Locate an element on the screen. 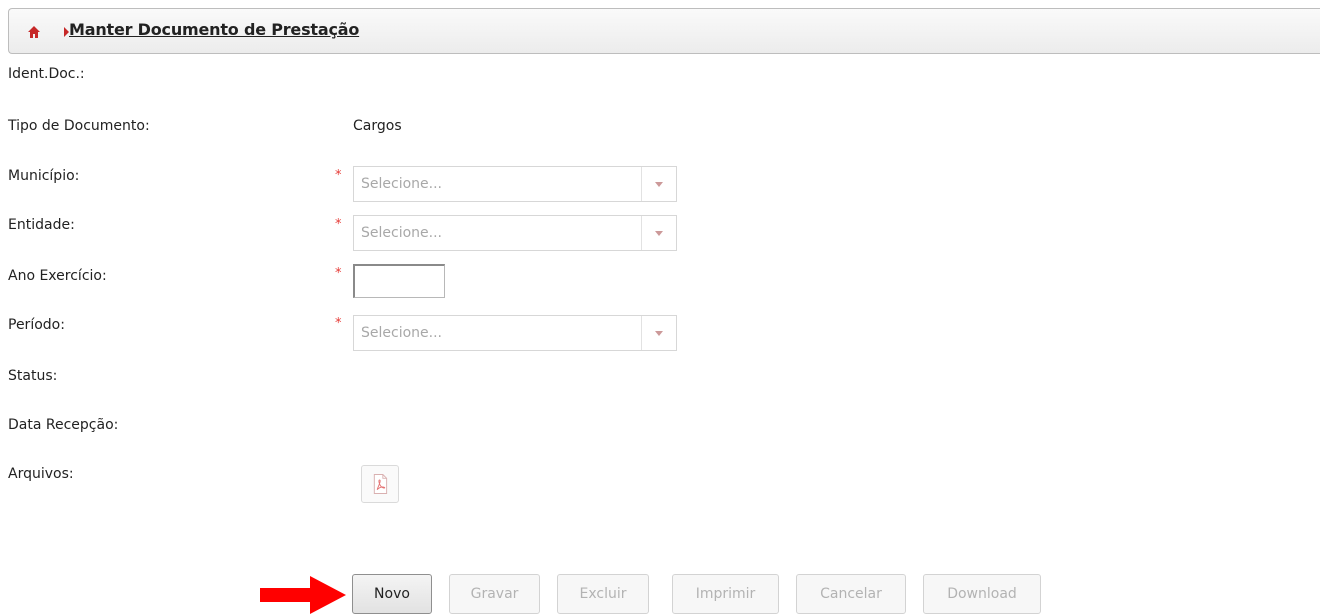 This screenshot has width=1320, height=615. page-title: Manter Documento de Prestação is located at coordinates (214, 29).